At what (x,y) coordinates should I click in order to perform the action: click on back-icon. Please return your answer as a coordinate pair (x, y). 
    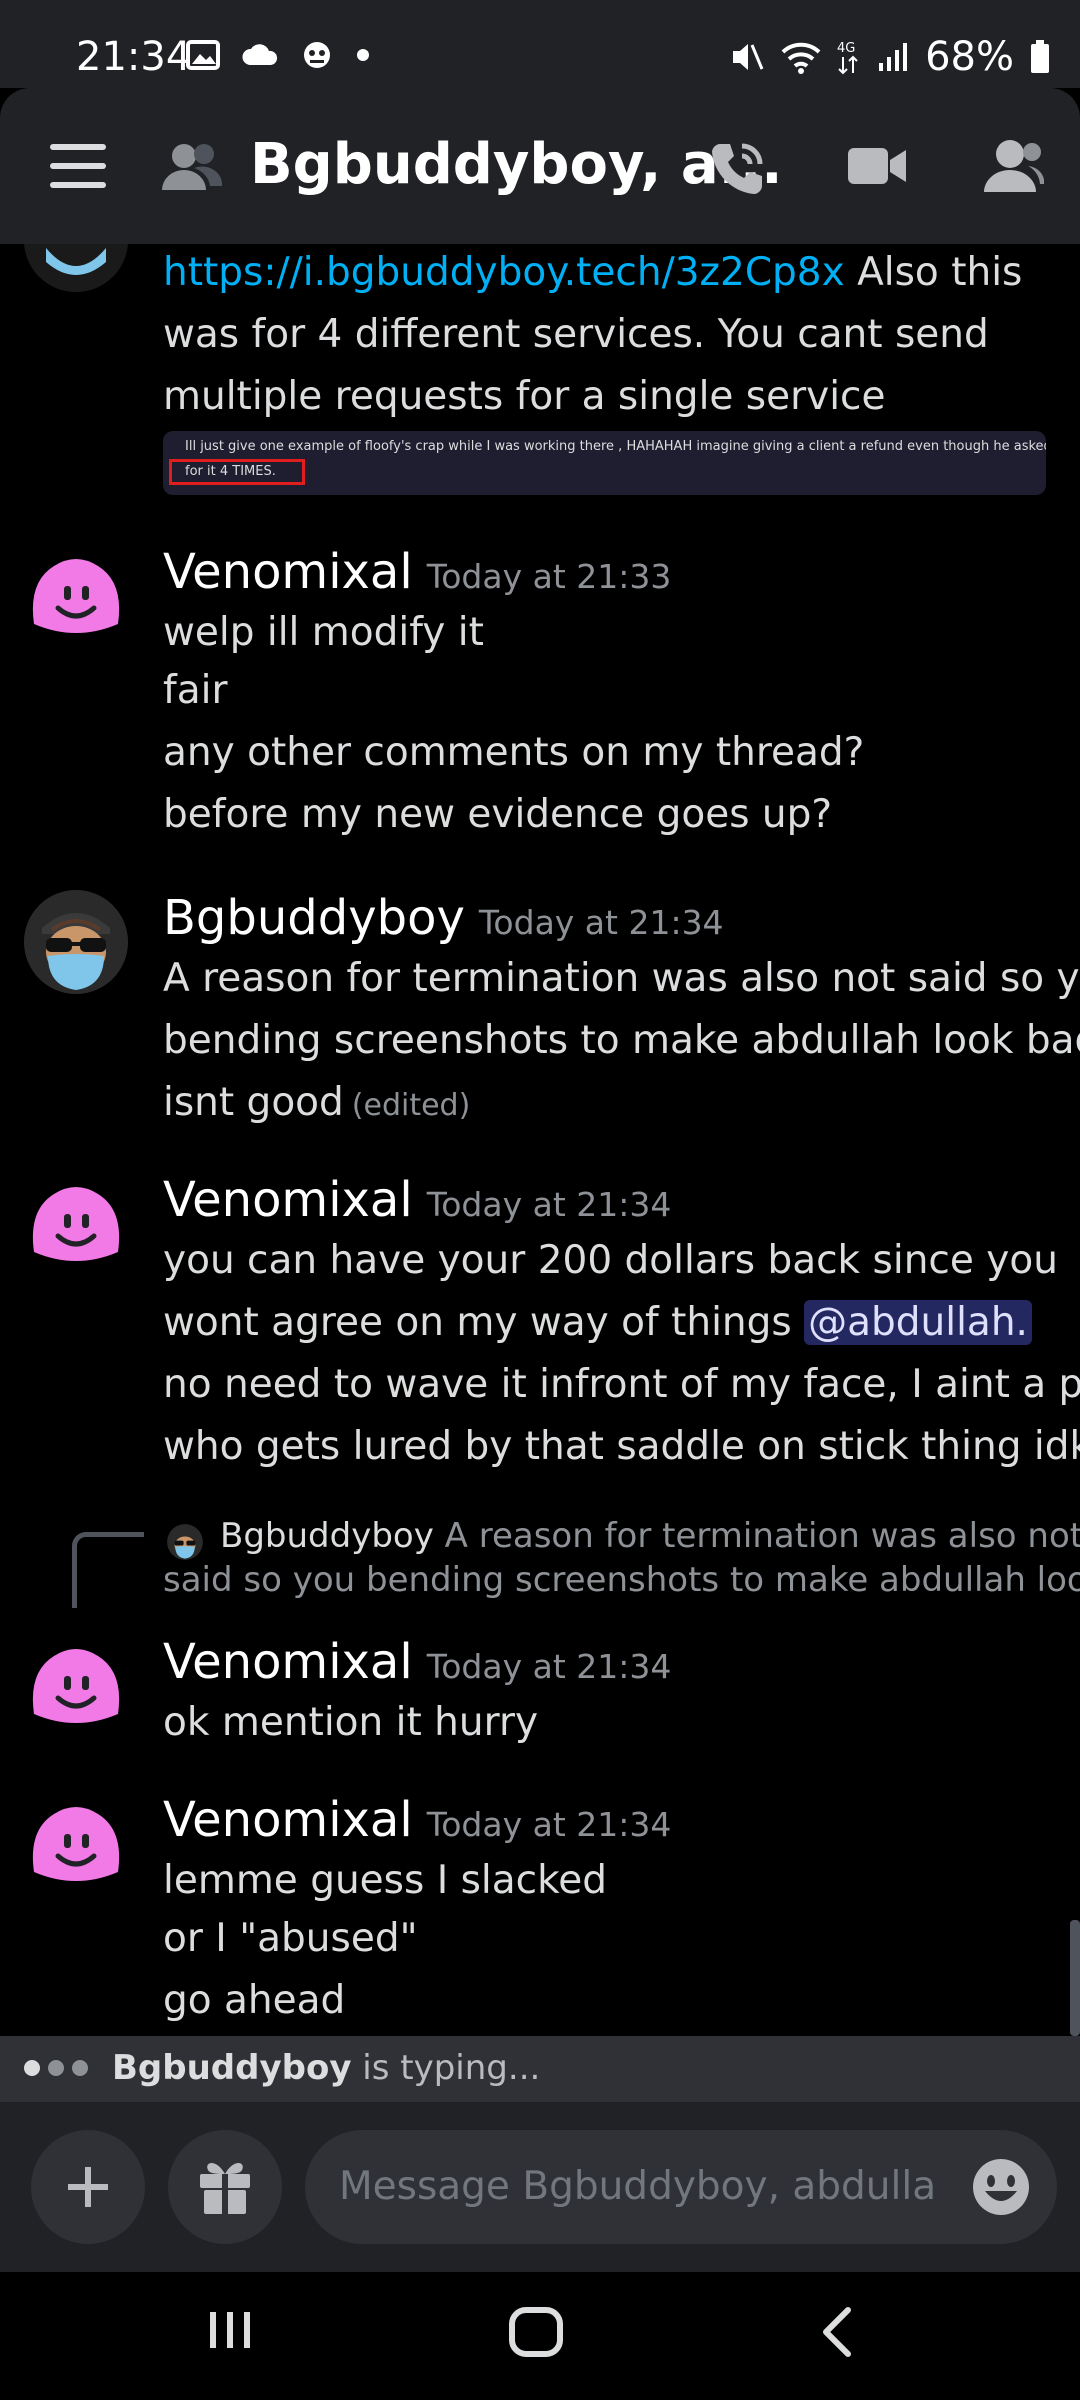
    Looking at the image, I should click on (838, 2332).